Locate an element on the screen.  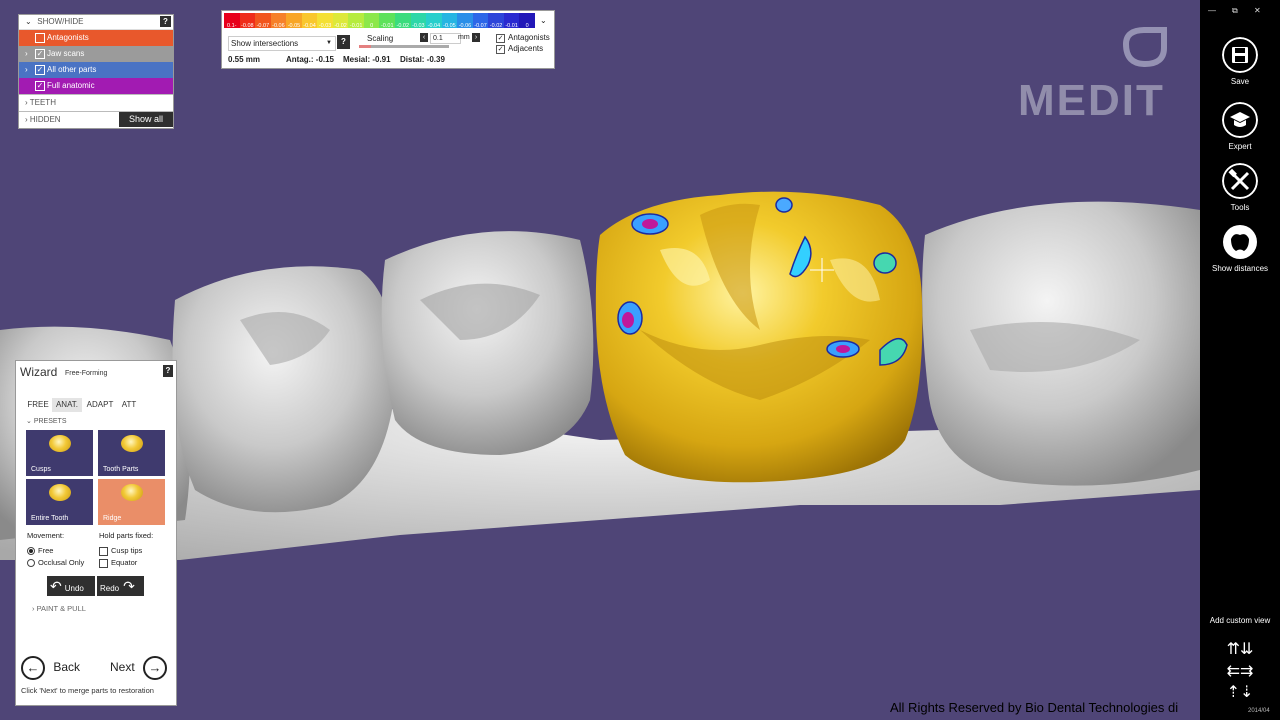
left-right-arrows-icon: ⇇⇉ is located at coordinates (1240, 672).